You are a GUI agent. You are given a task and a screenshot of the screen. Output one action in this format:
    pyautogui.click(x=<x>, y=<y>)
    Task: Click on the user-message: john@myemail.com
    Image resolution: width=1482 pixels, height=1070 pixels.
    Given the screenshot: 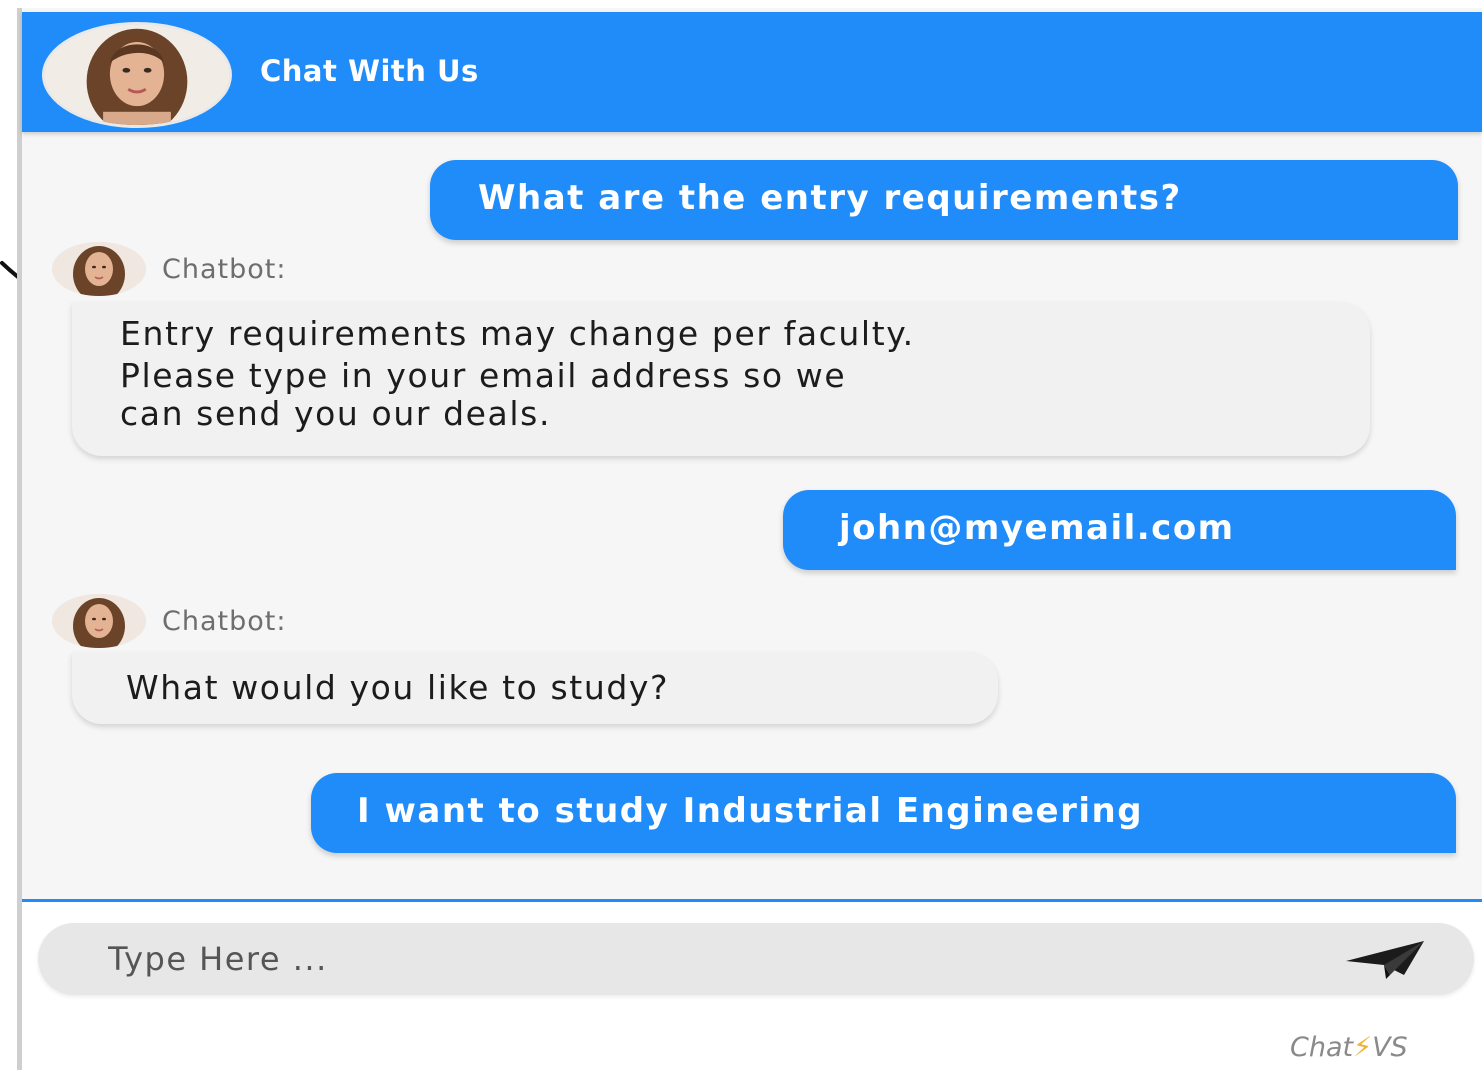 What is the action you would take?
    pyautogui.click(x=1119, y=530)
    